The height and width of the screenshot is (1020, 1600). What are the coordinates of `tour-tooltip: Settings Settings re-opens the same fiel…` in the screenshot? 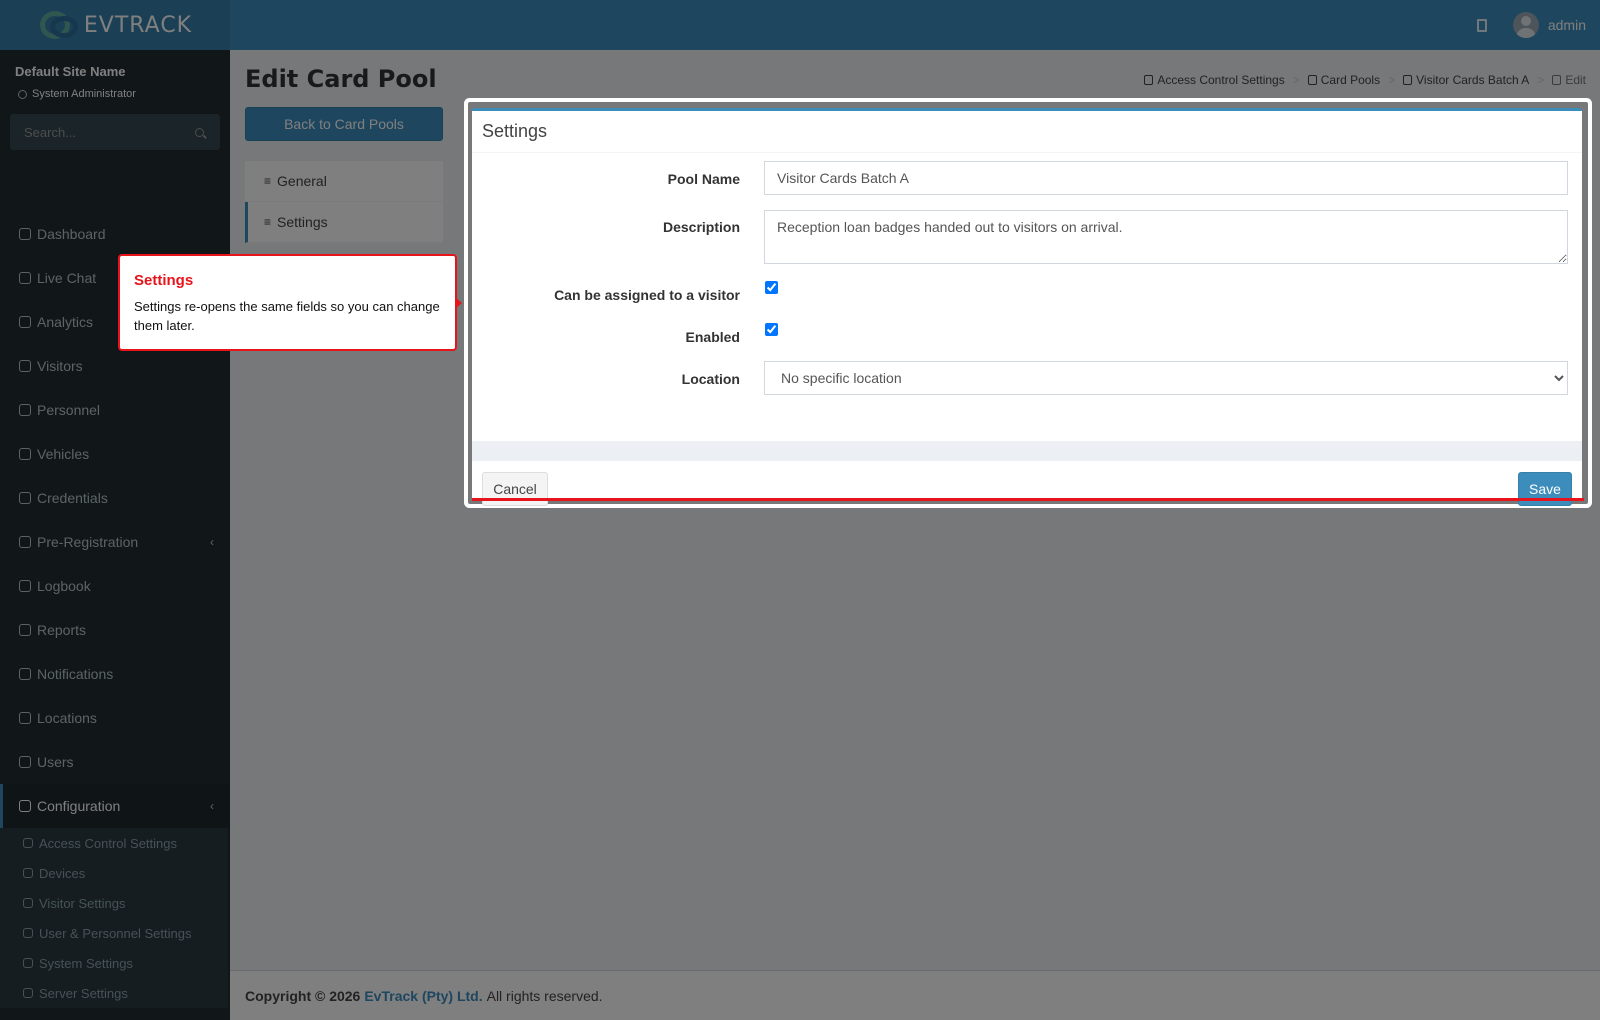 It's located at (290, 302).